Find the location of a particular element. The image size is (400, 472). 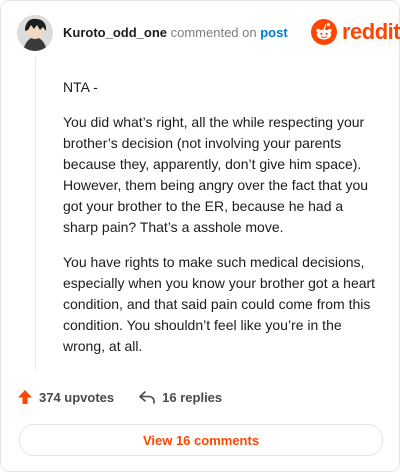

upvote-button: 374 upvotes is located at coordinates (65, 397).